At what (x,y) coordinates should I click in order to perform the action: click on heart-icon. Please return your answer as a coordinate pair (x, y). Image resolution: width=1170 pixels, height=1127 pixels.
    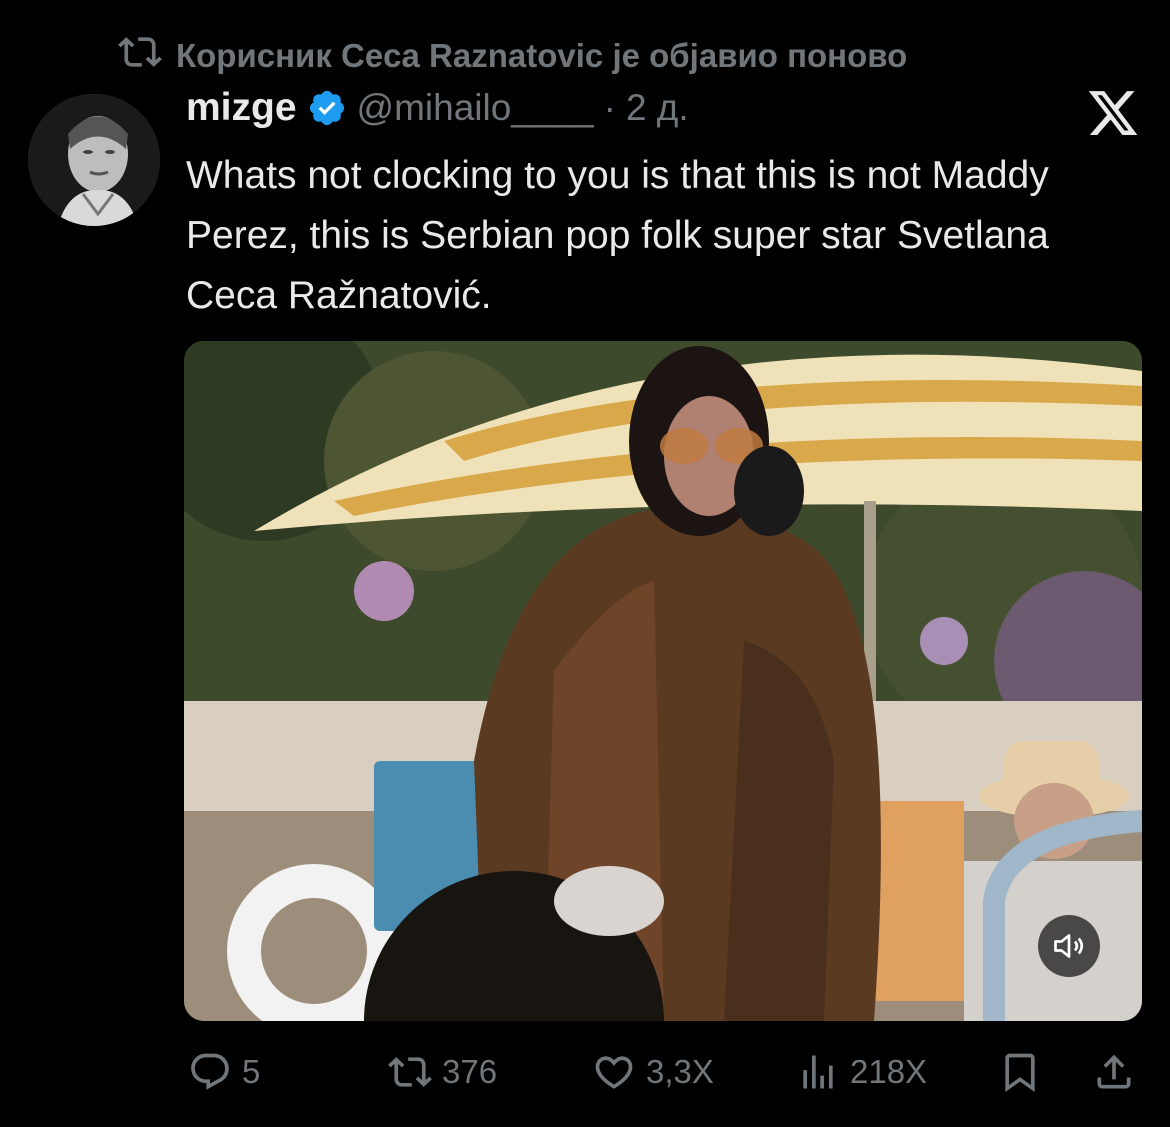
    Looking at the image, I should click on (614, 1072).